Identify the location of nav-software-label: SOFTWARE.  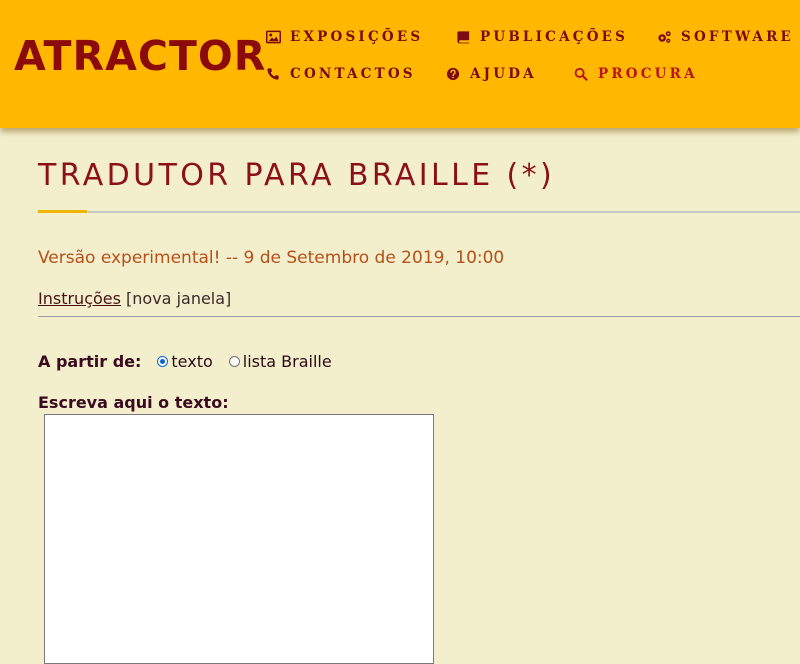
(738, 37).